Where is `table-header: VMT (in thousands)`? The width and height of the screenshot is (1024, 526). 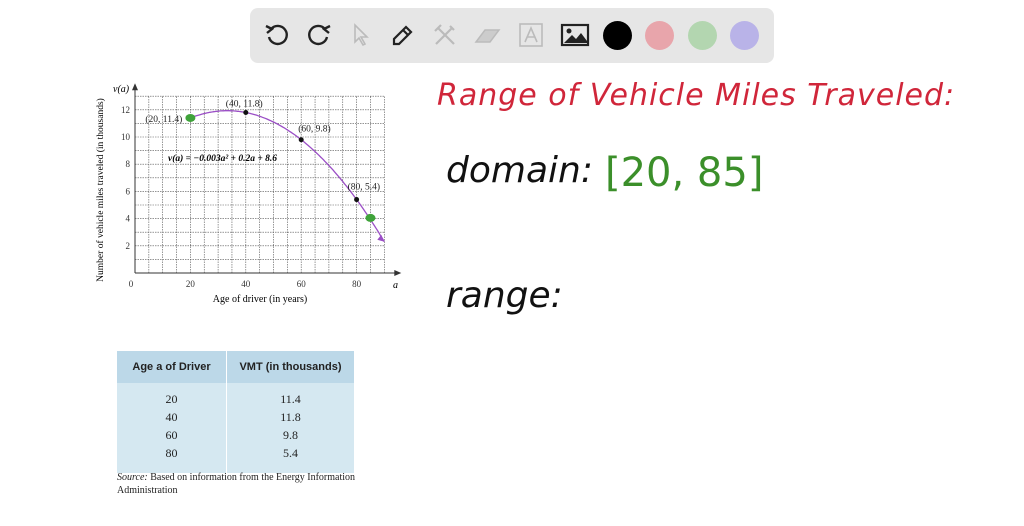 table-header: VMT (in thousands) is located at coordinates (290, 367).